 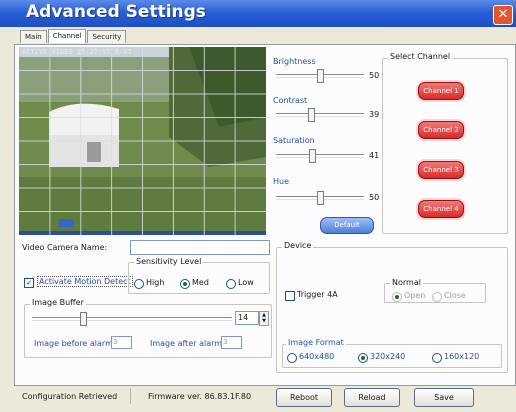 What do you see at coordinates (317, 294) in the screenshot?
I see `trigger-label: Trigger 4A` at bounding box center [317, 294].